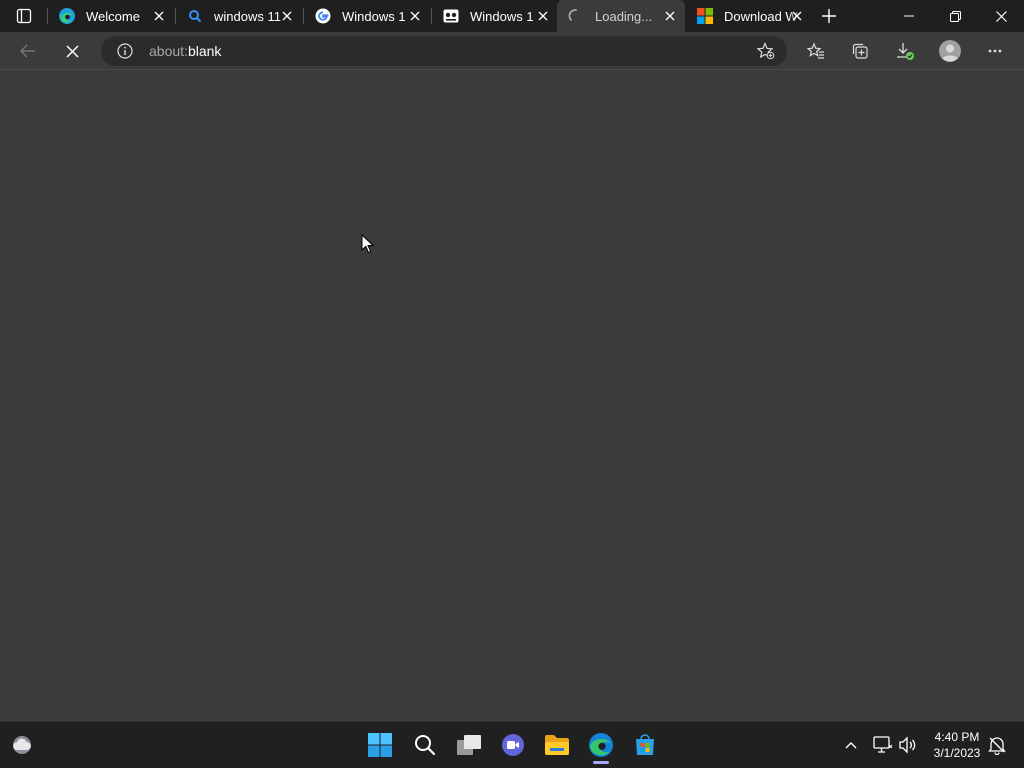 The width and height of the screenshot is (1024, 768). What do you see at coordinates (367, 16) in the screenshot?
I see `tab-windows-google: Windows 1` at bounding box center [367, 16].